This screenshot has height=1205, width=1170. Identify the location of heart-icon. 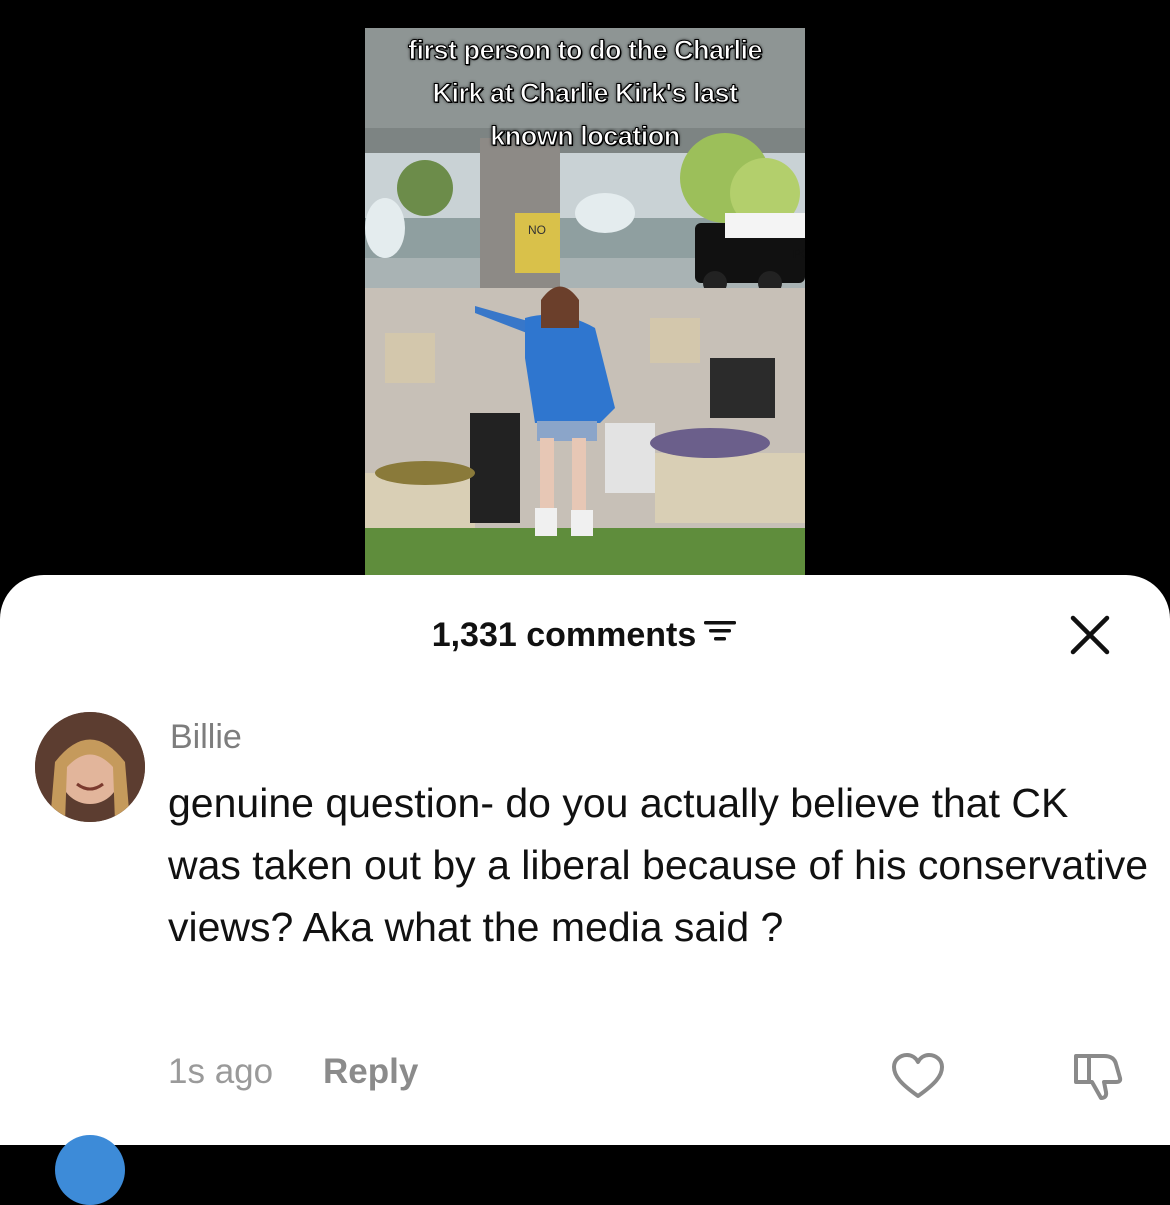
(918, 1076).